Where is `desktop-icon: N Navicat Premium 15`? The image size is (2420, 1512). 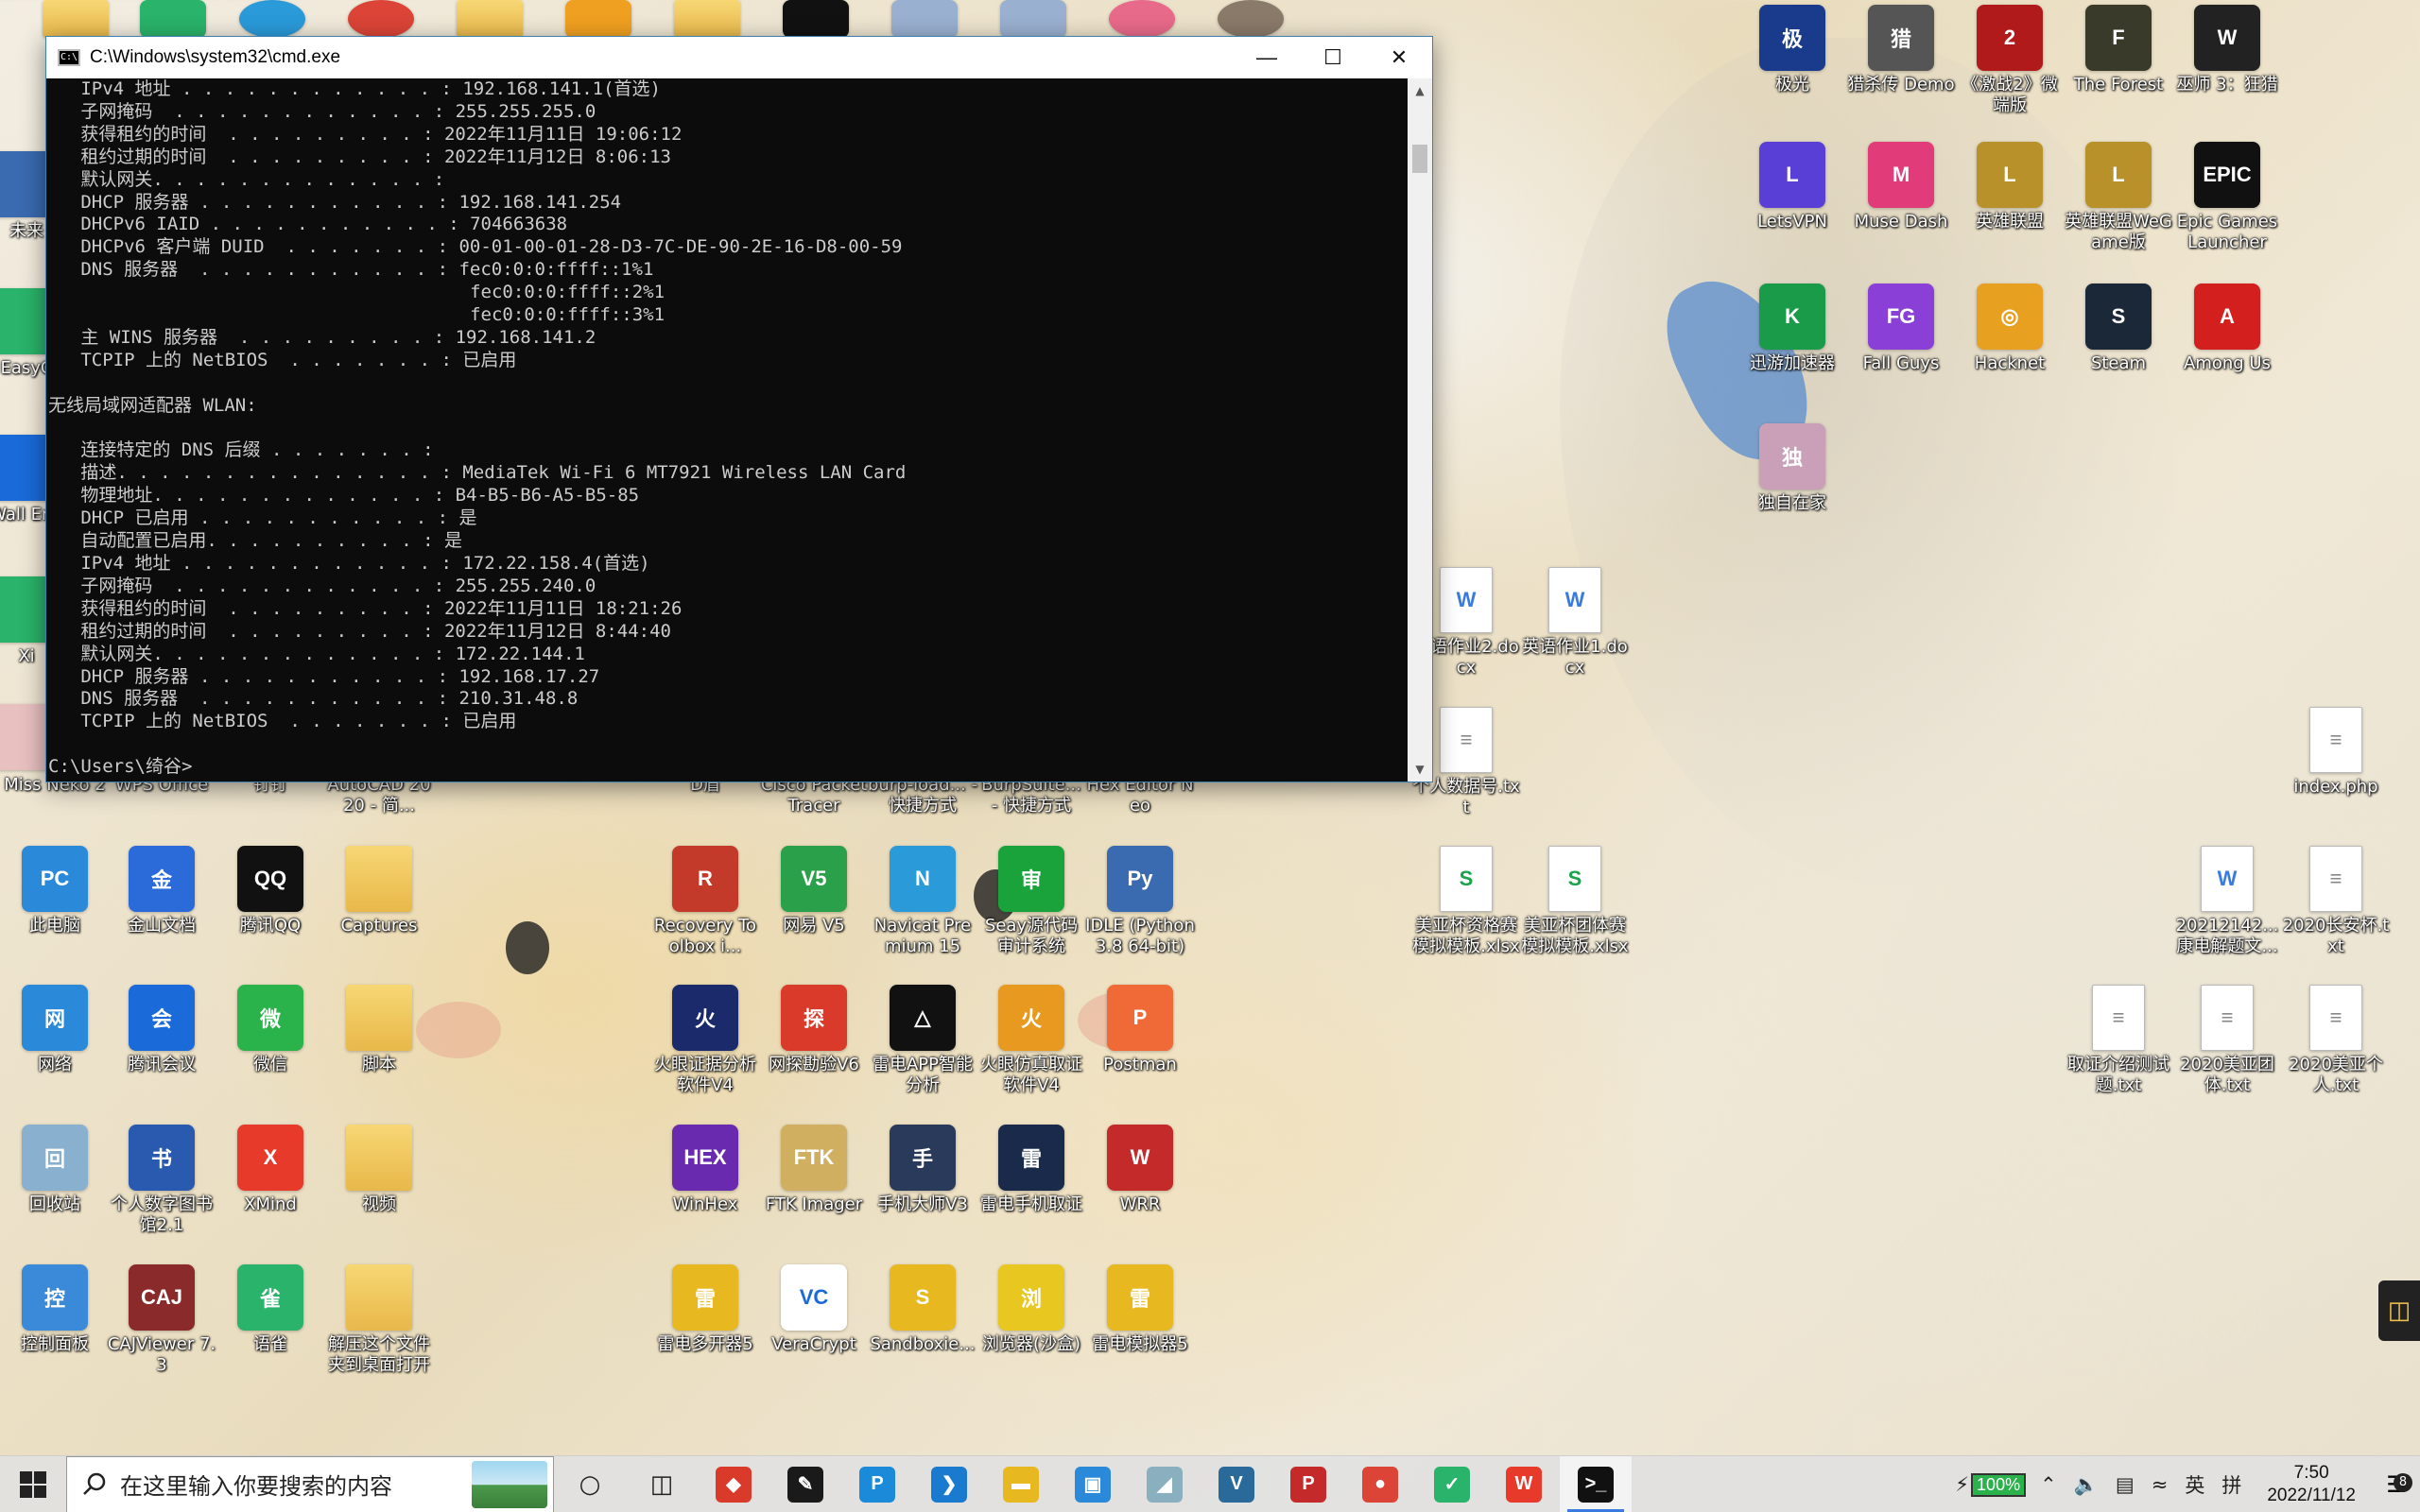 desktop-icon: N Navicat Premium 15 is located at coordinates (922, 901).